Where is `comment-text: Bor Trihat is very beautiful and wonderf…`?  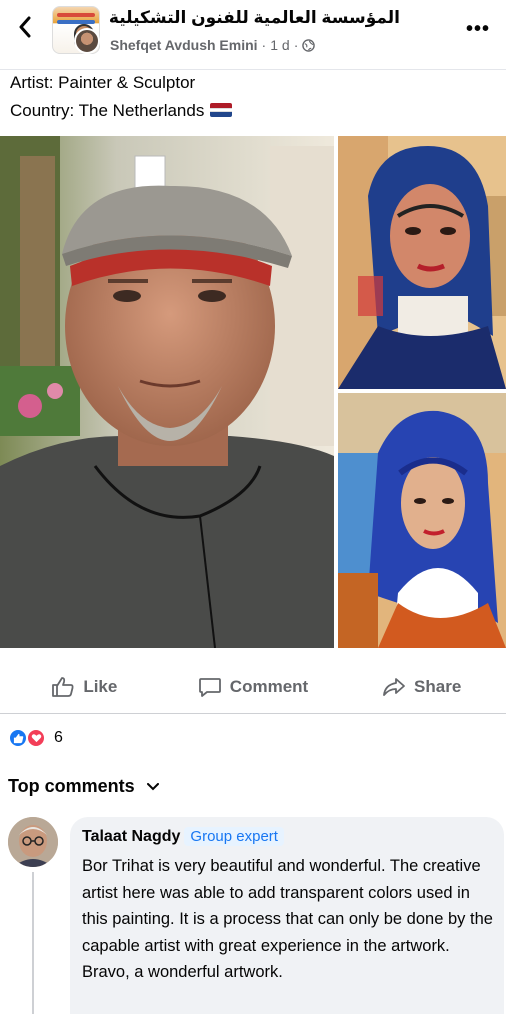 comment-text: Bor Trihat is very beautiful and wonderf… is located at coordinates (287, 919).